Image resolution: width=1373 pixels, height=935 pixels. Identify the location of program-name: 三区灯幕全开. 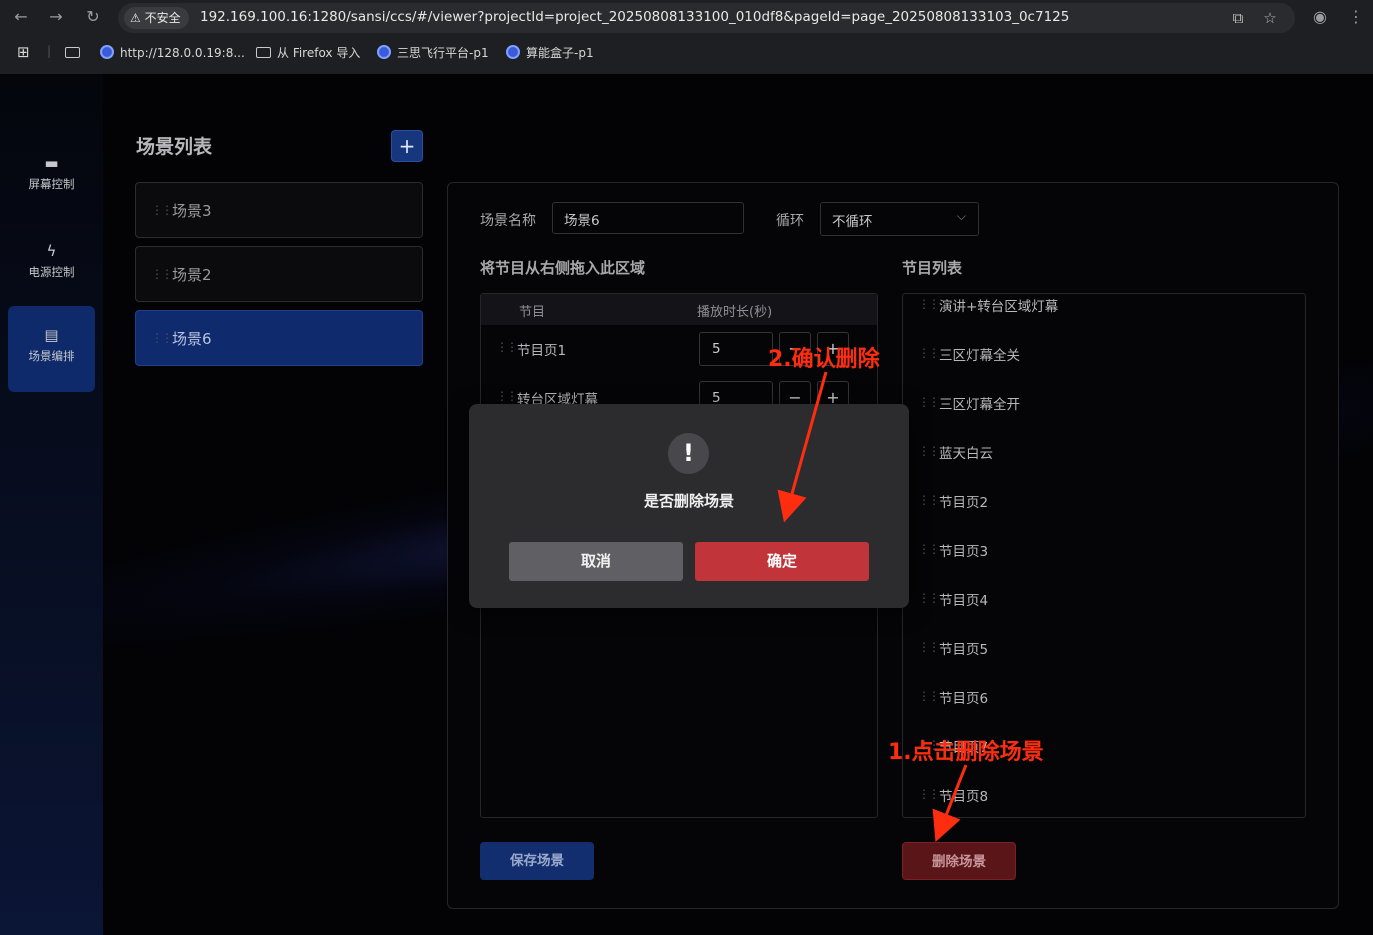
(979, 405).